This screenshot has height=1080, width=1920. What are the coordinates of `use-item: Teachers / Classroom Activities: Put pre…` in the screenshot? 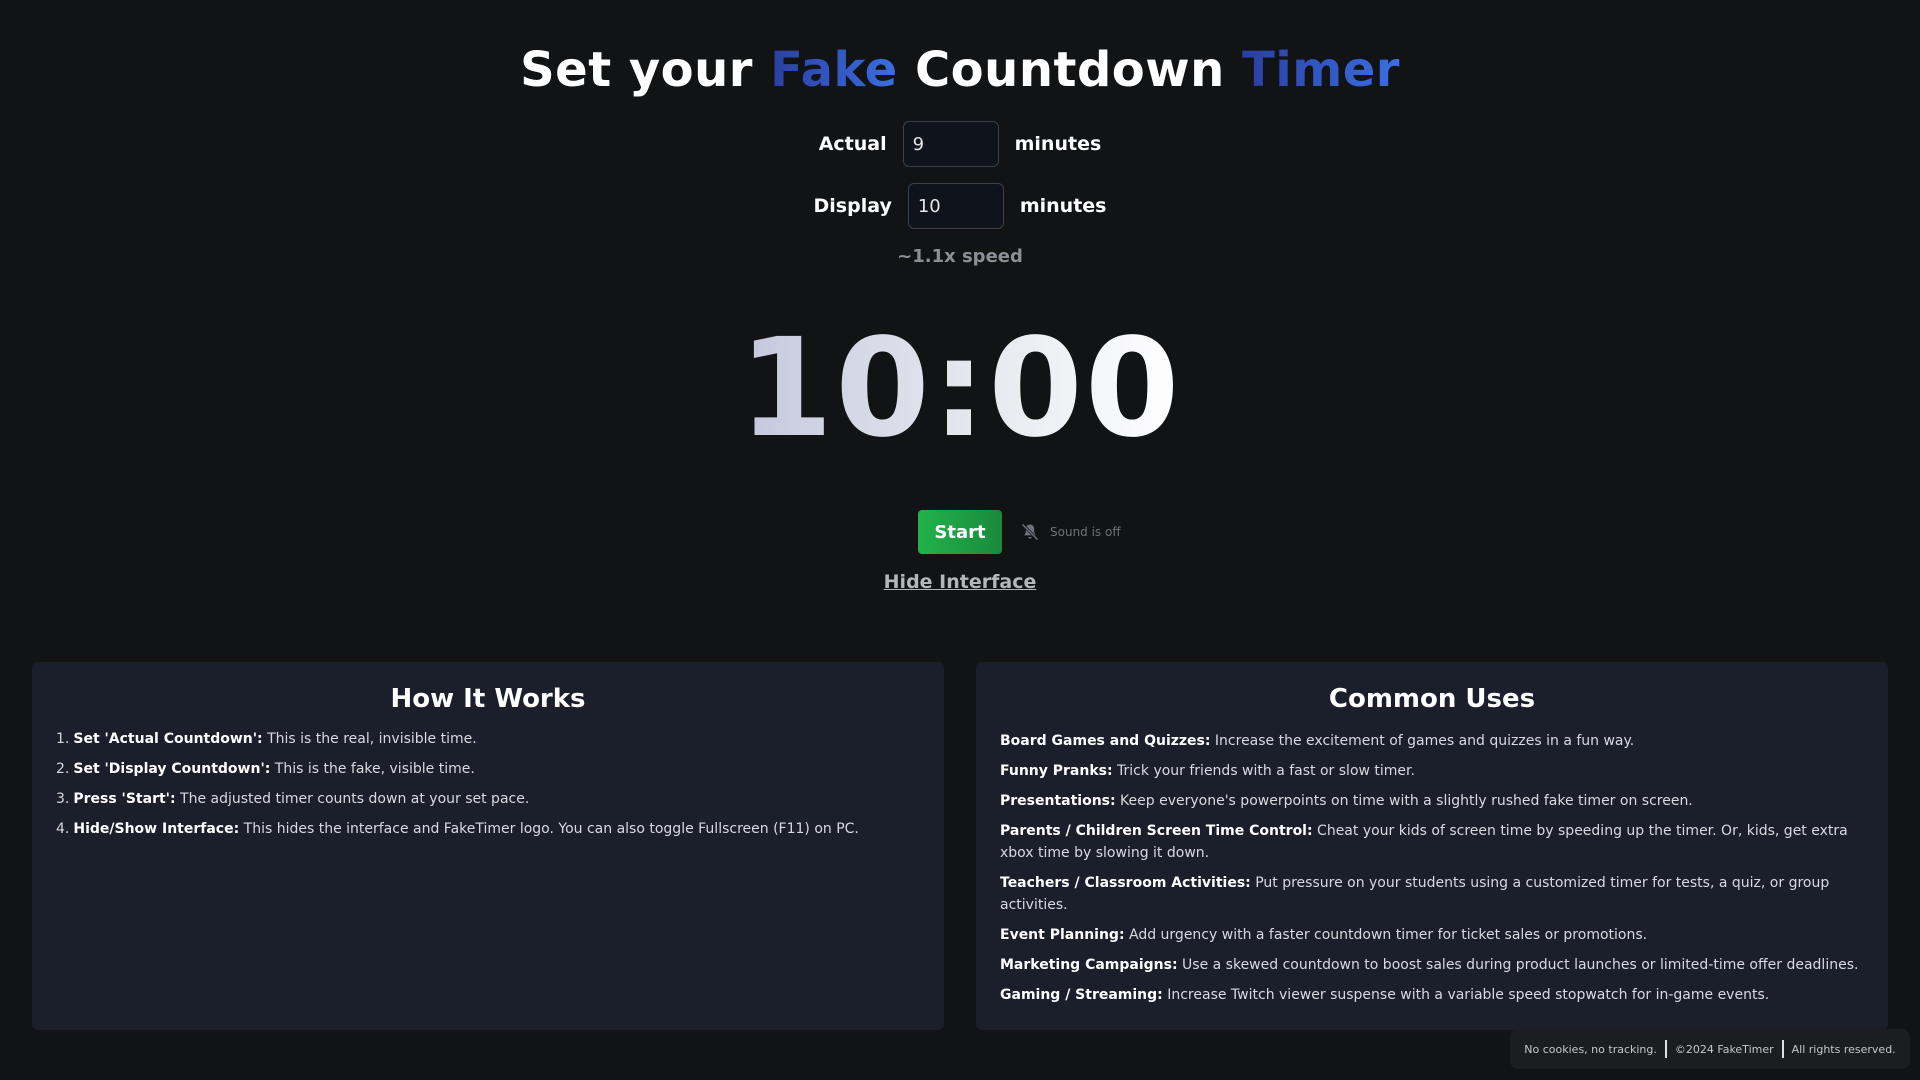 It's located at (1415, 894).